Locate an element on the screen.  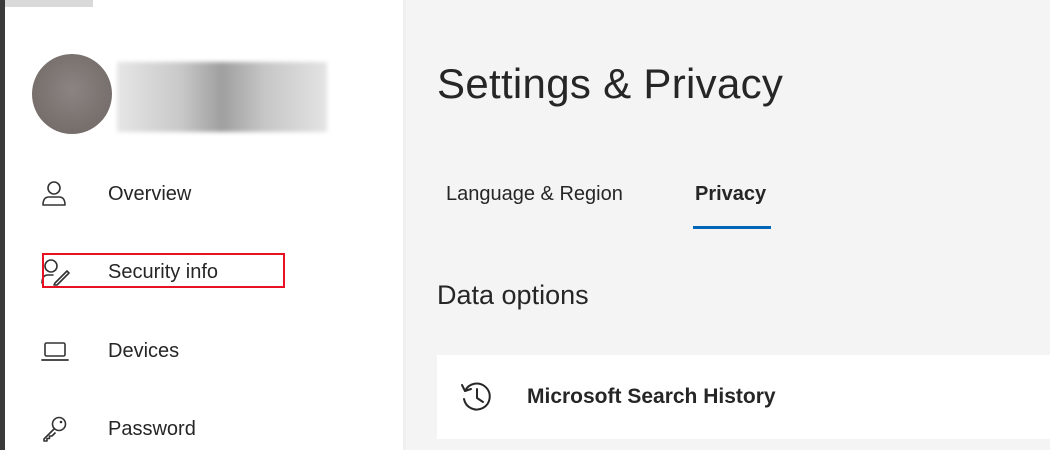
search-history-card: Microsoft Search History is located at coordinates (743, 397).